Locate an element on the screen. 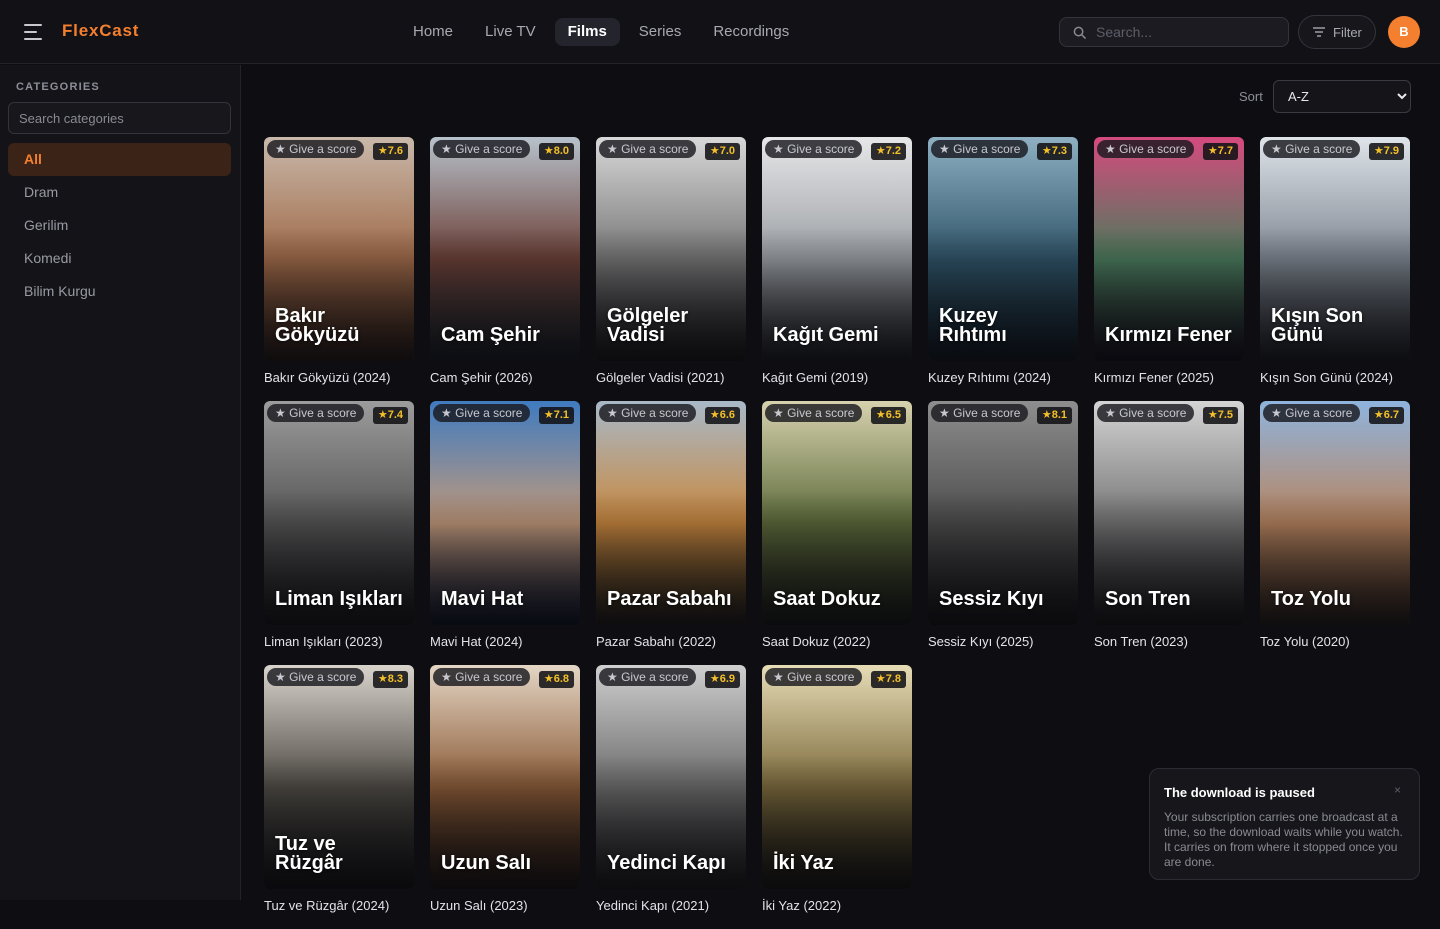 The width and height of the screenshot is (1440, 929). nav-recordings: Recordings is located at coordinates (751, 32).